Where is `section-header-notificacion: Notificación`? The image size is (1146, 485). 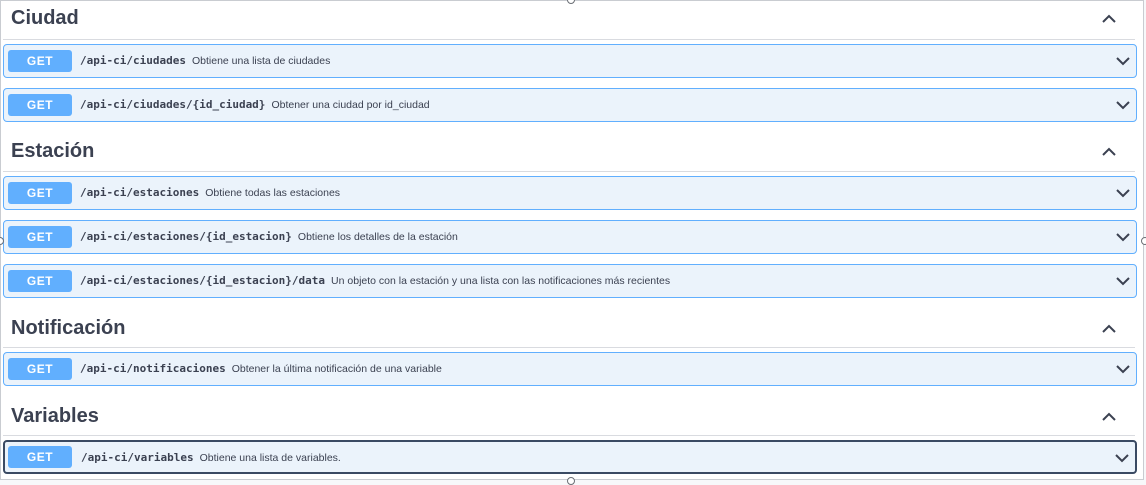 section-header-notificacion: Notificación is located at coordinates (572, 329).